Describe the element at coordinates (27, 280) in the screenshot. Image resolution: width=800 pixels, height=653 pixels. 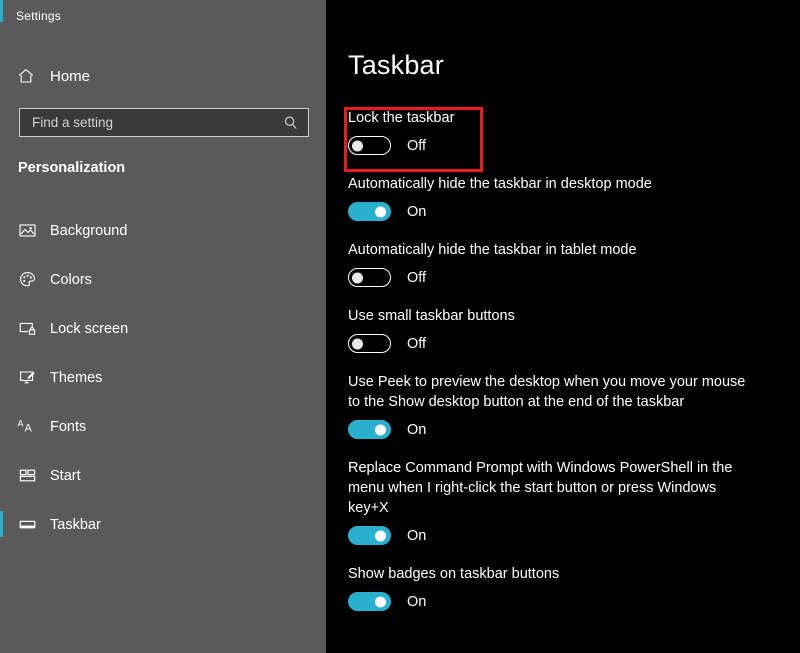
I see `palette-icon` at that location.